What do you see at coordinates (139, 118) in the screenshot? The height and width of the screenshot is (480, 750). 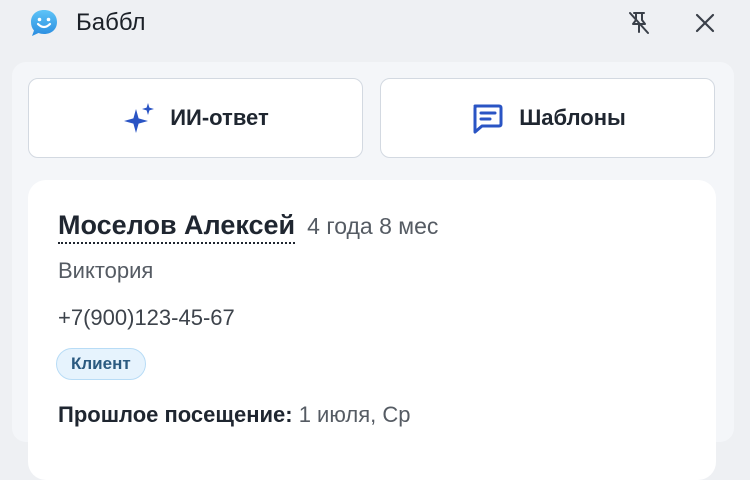 I see `sparkles-icon` at bounding box center [139, 118].